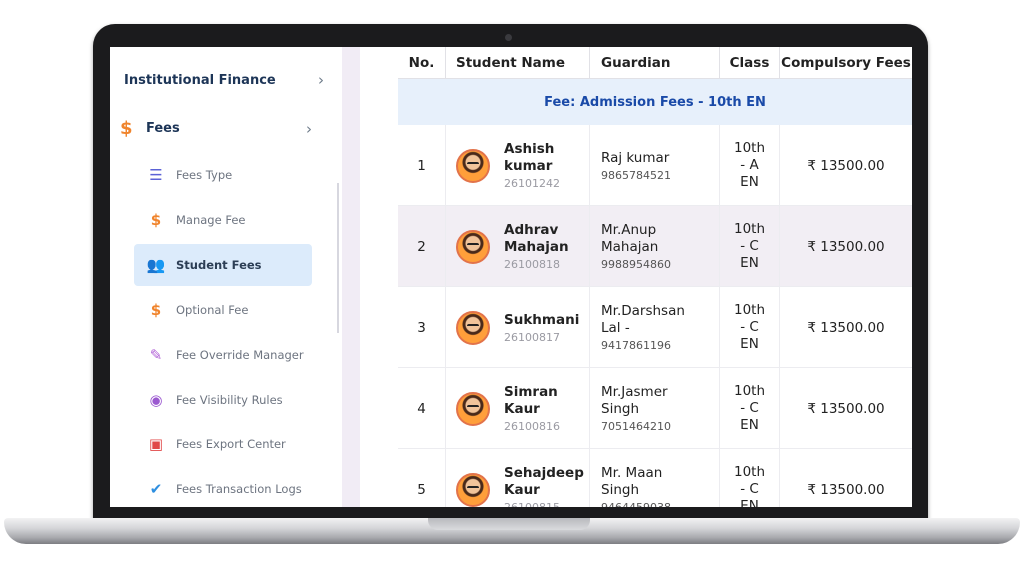 The height and width of the screenshot is (576, 1024). Describe the element at coordinates (651, 504) in the screenshot. I see `guardian-phone: 9464459038` at that location.